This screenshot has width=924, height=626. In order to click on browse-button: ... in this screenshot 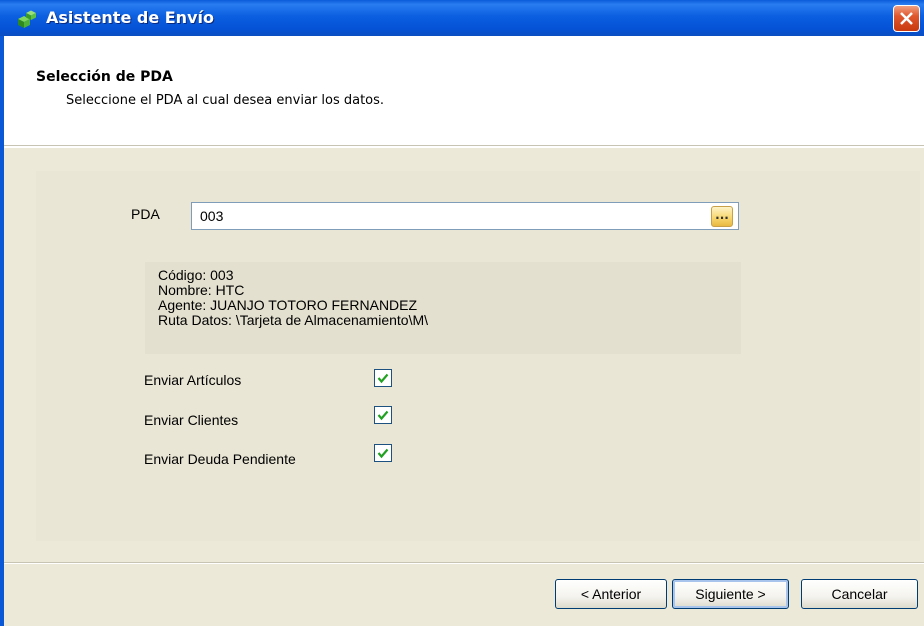, I will do `click(722, 216)`.